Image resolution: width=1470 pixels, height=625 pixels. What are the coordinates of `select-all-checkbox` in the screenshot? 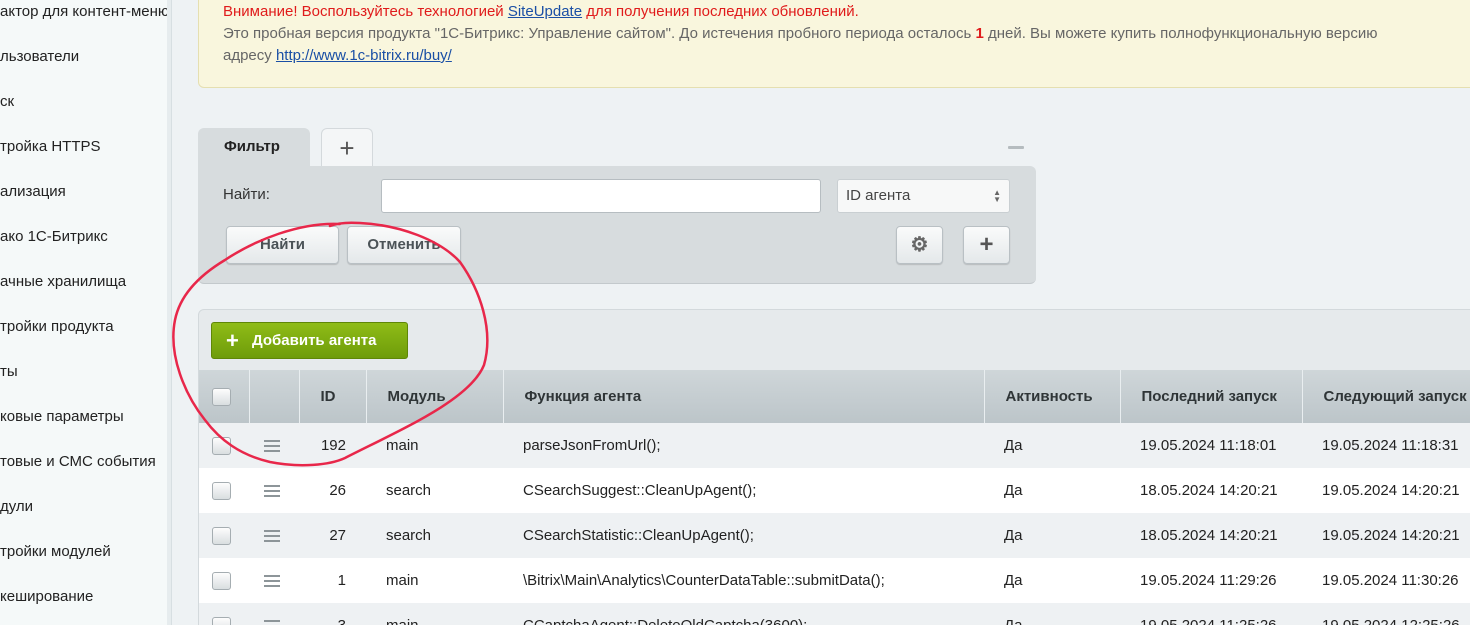 It's located at (221, 397).